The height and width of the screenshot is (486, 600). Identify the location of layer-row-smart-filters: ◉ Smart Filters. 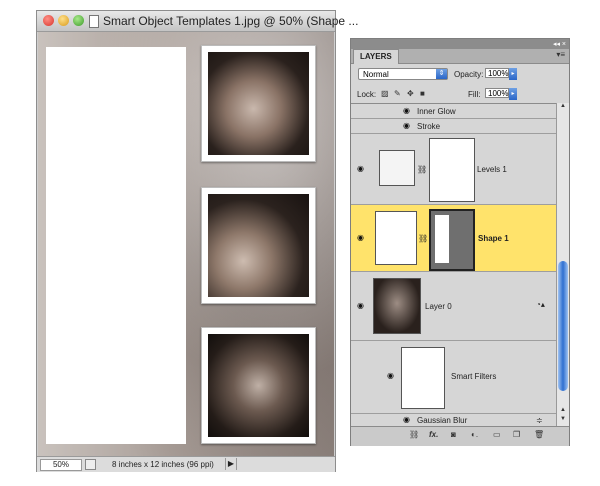
(453, 377).